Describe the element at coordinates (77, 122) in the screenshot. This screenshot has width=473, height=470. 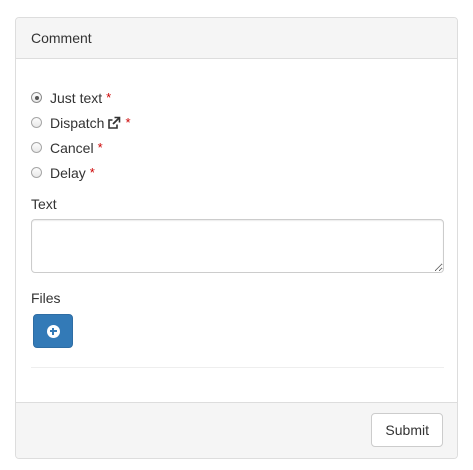
I see `radio-label-dispatch: Dispatch` at that location.